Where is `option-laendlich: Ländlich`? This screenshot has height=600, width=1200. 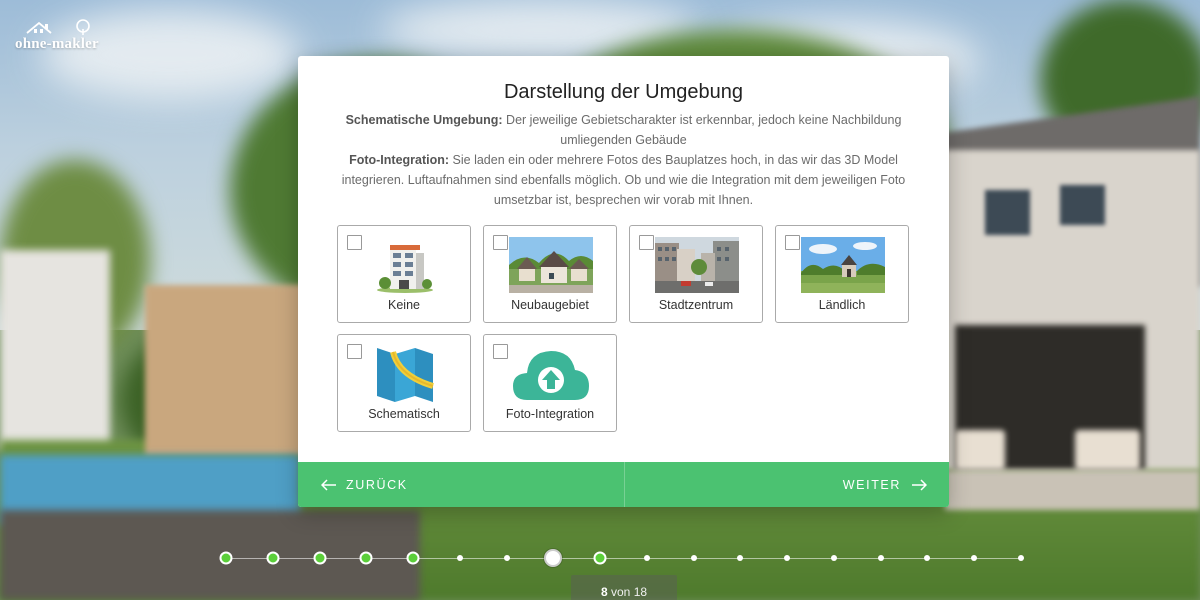 option-laendlich: Ländlich is located at coordinates (842, 274).